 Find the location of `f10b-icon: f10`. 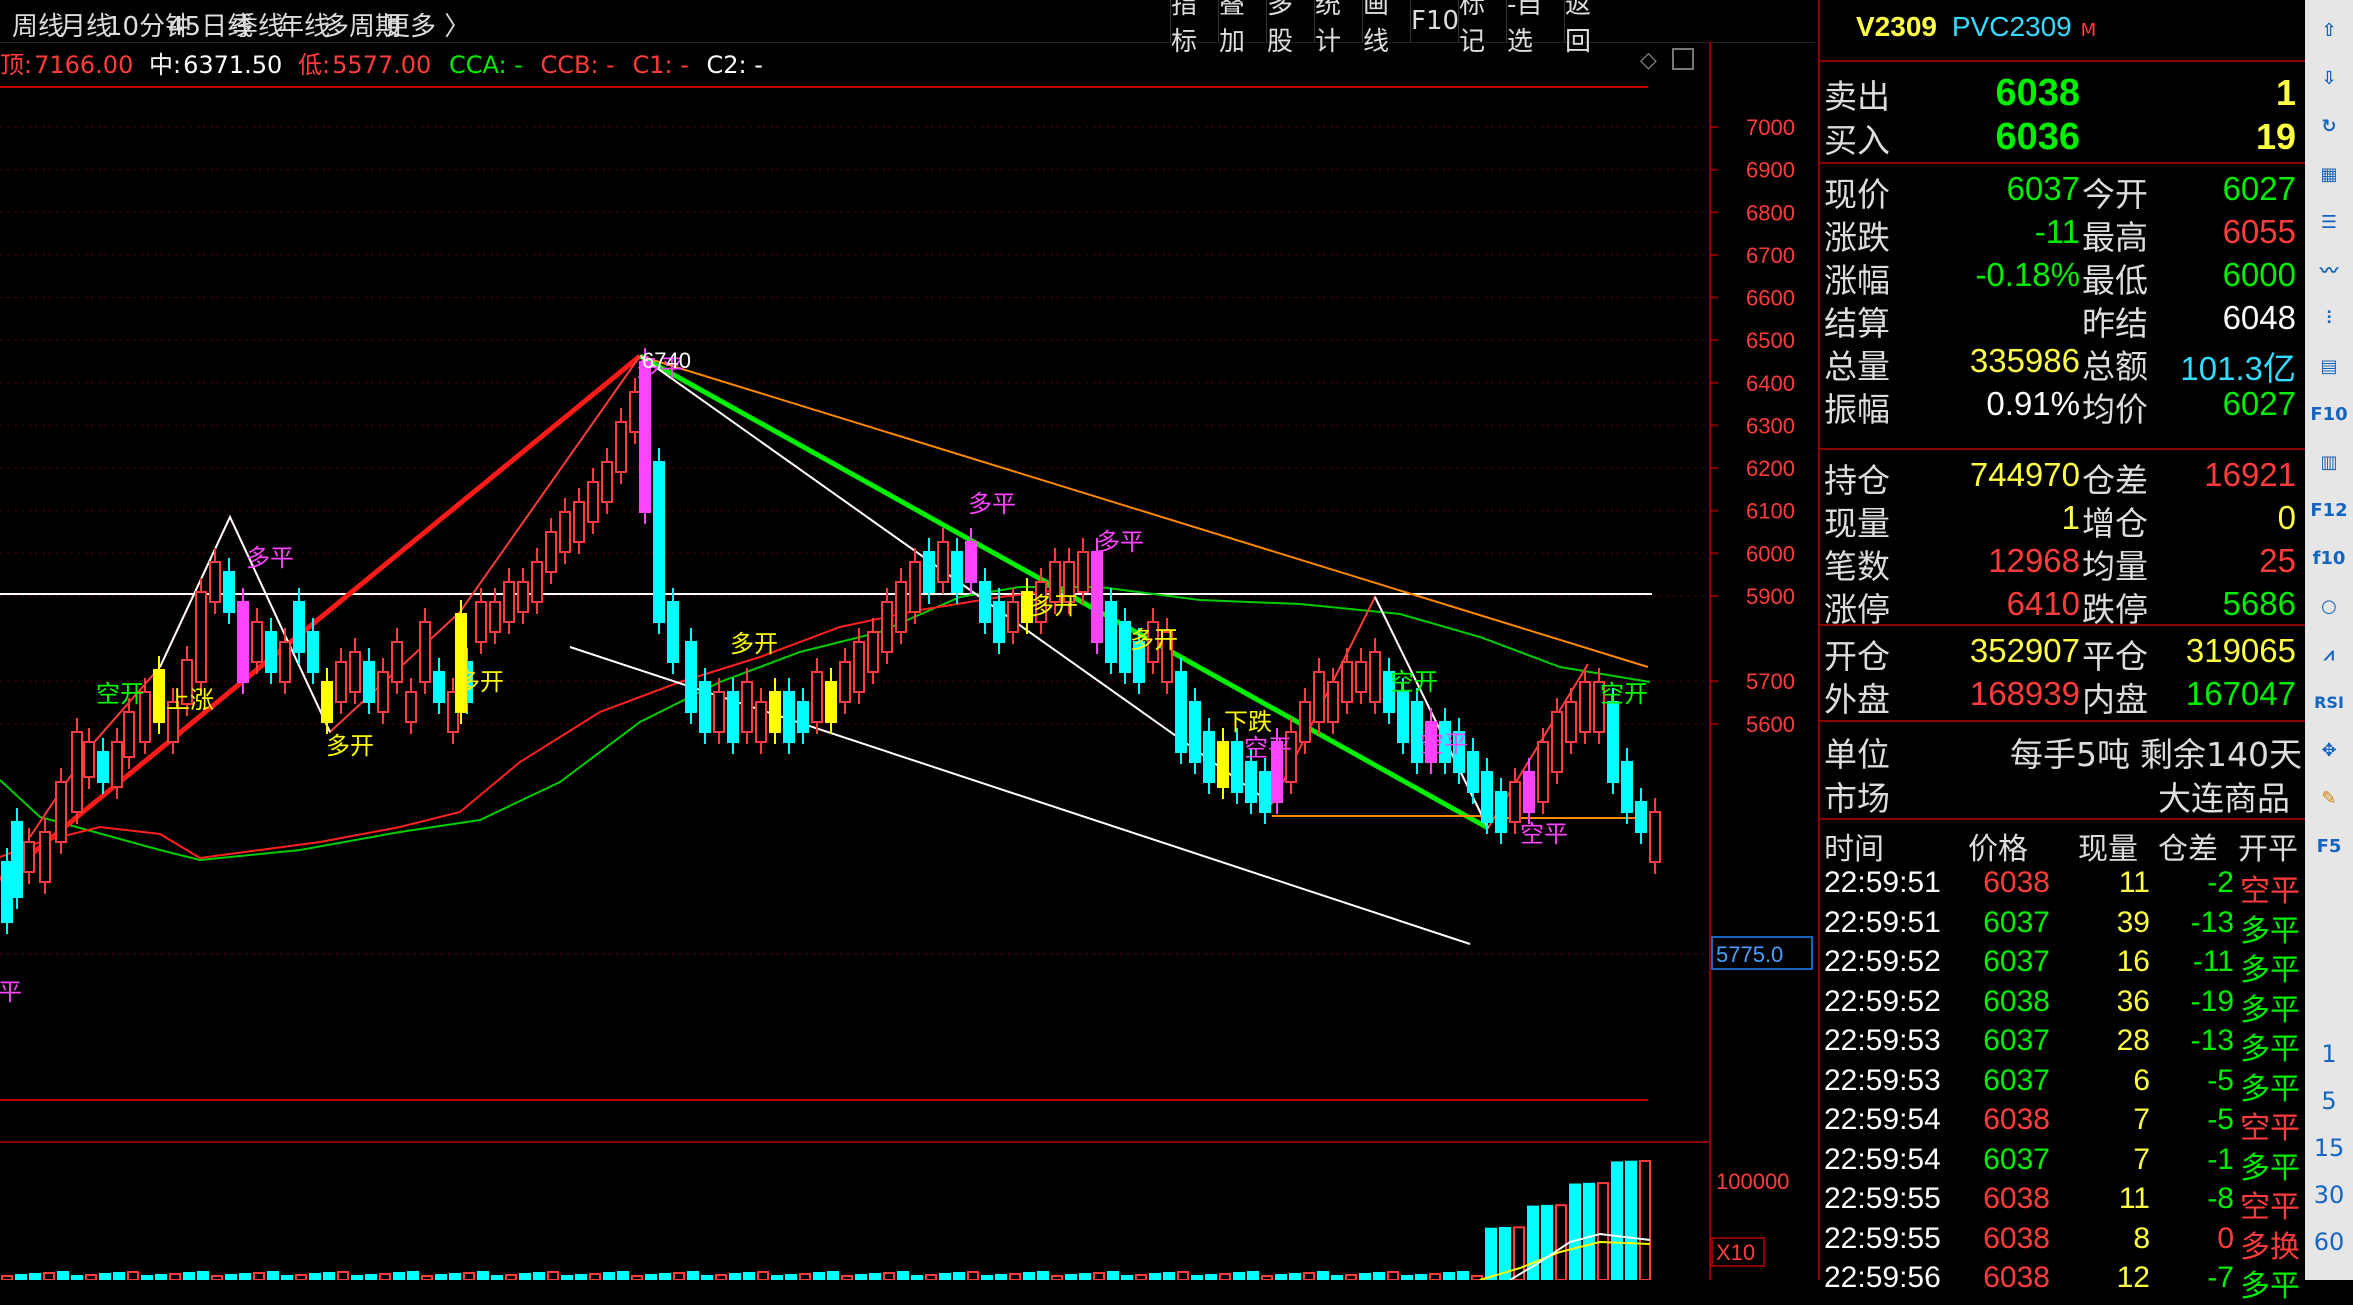

f10b-icon: f10 is located at coordinates (2329, 558).